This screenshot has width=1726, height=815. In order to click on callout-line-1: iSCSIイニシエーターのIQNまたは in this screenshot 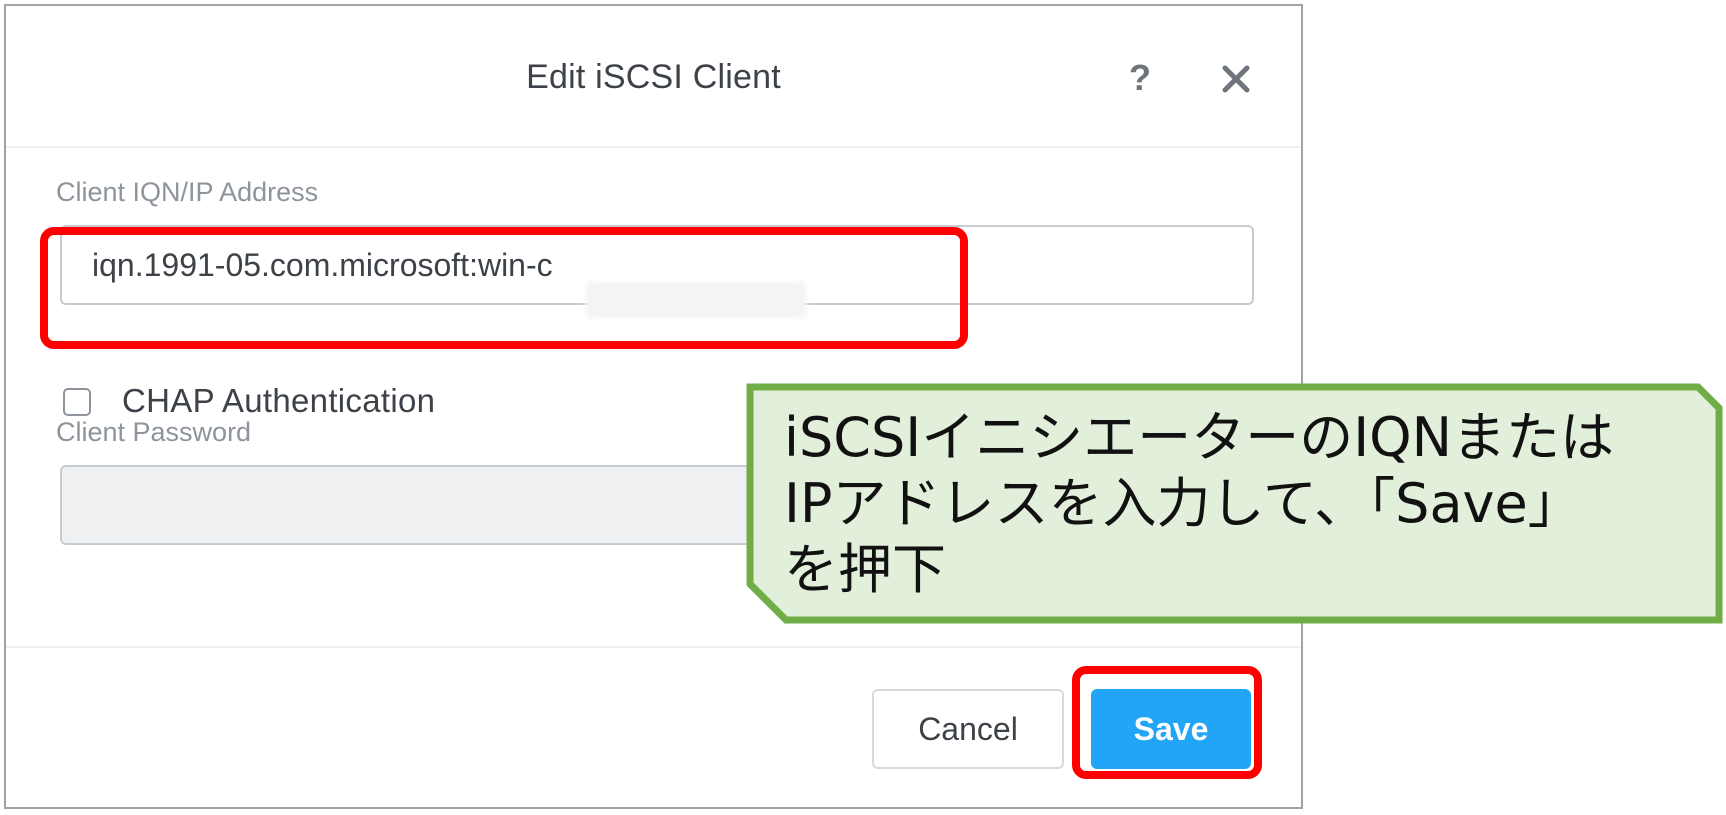, I will do `click(1199, 437)`.